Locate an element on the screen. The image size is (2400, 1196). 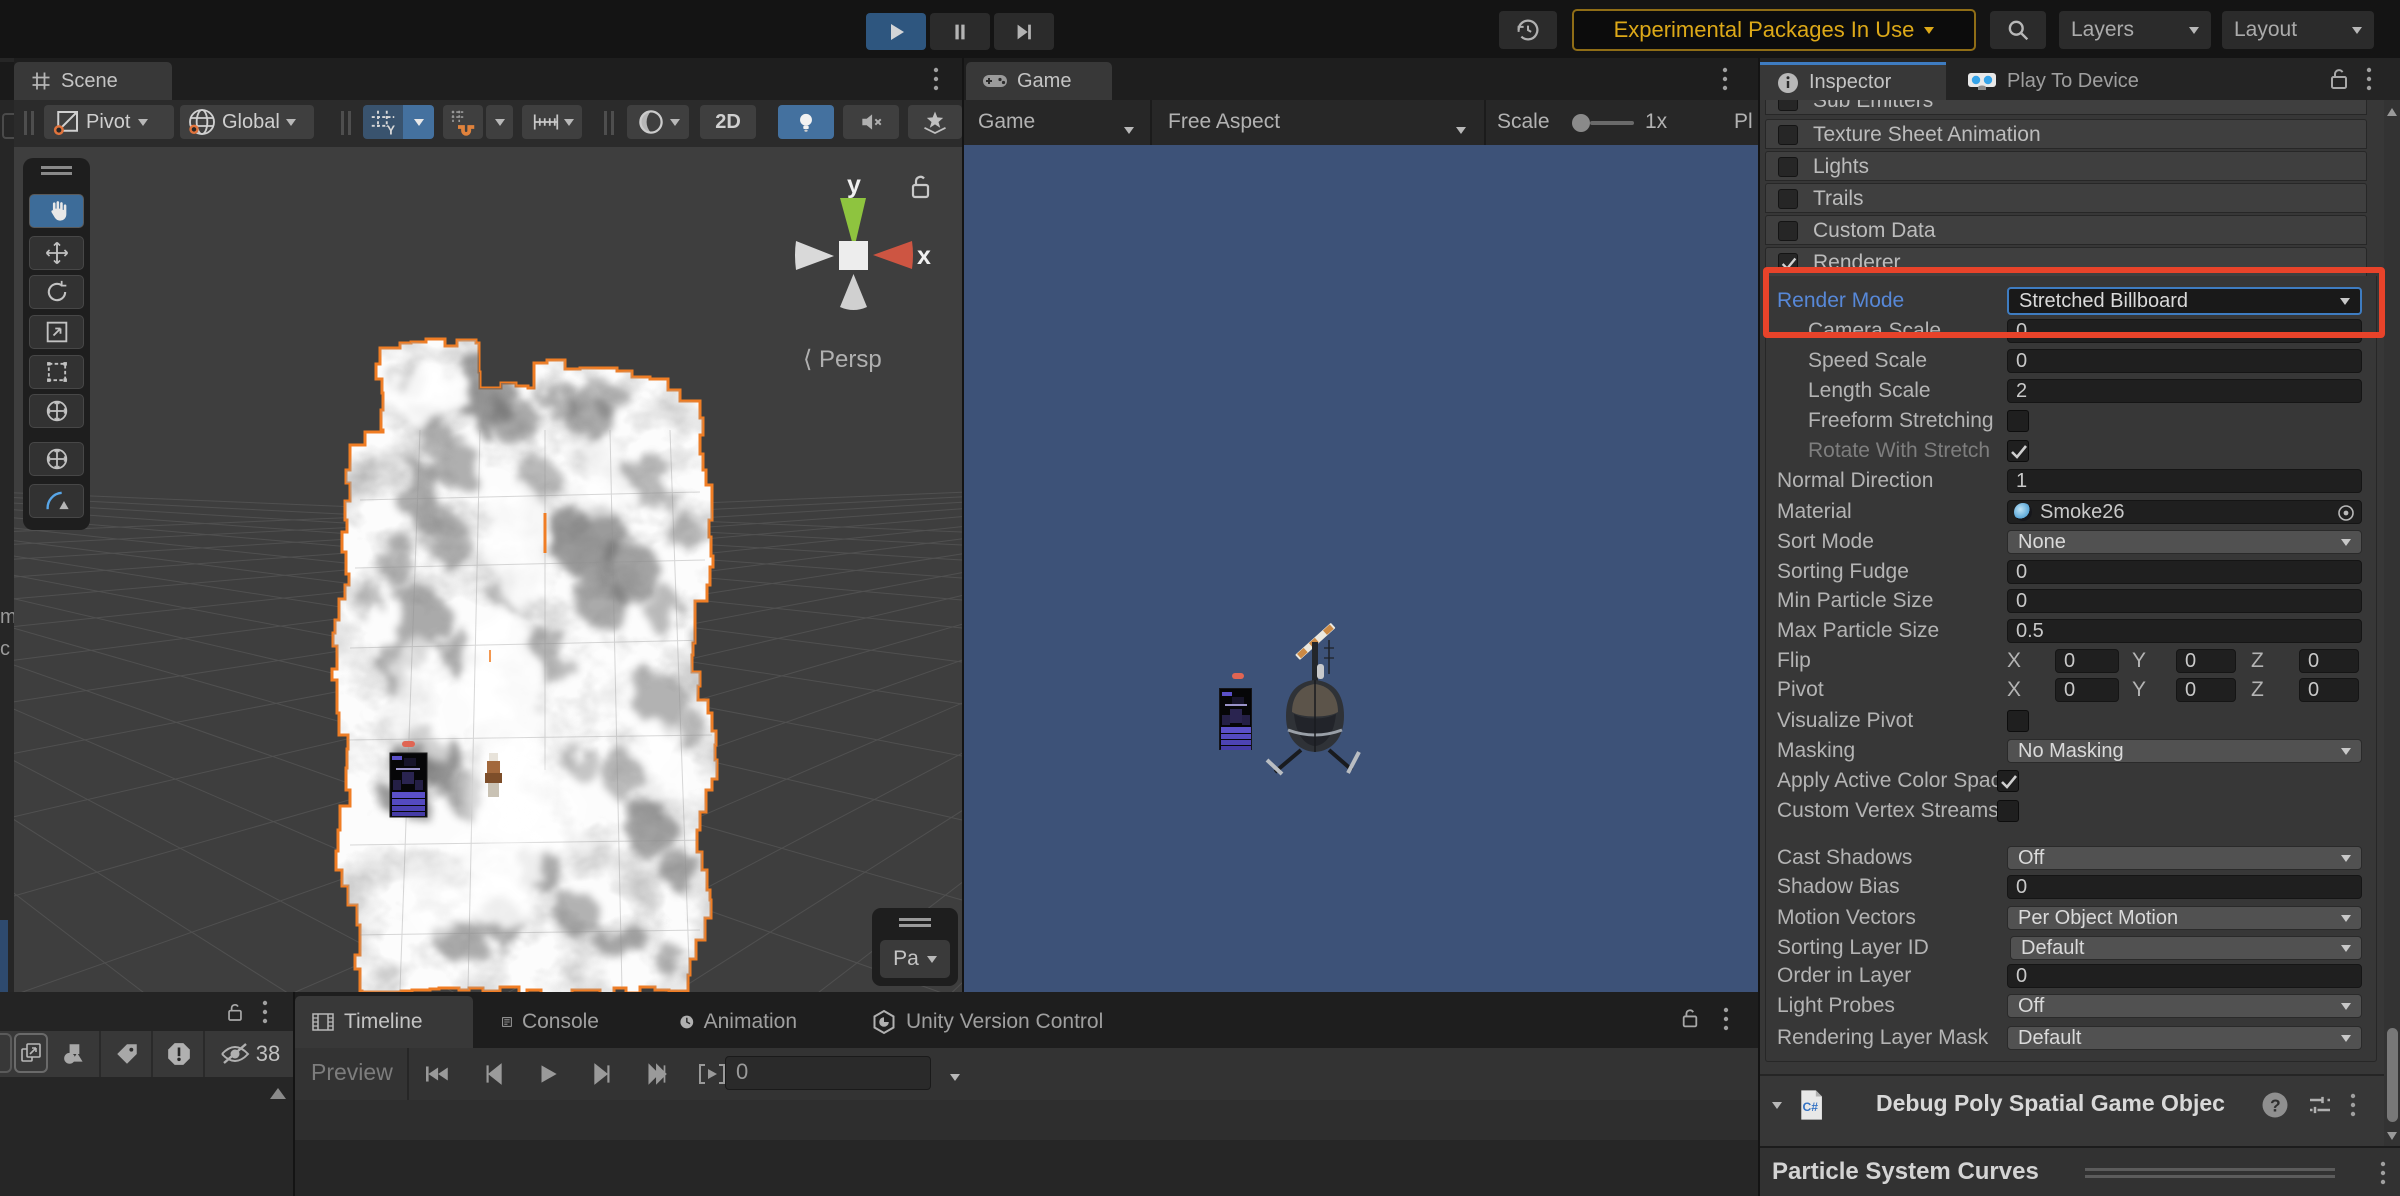
svg-text: Y is located at coordinates (391, 131).